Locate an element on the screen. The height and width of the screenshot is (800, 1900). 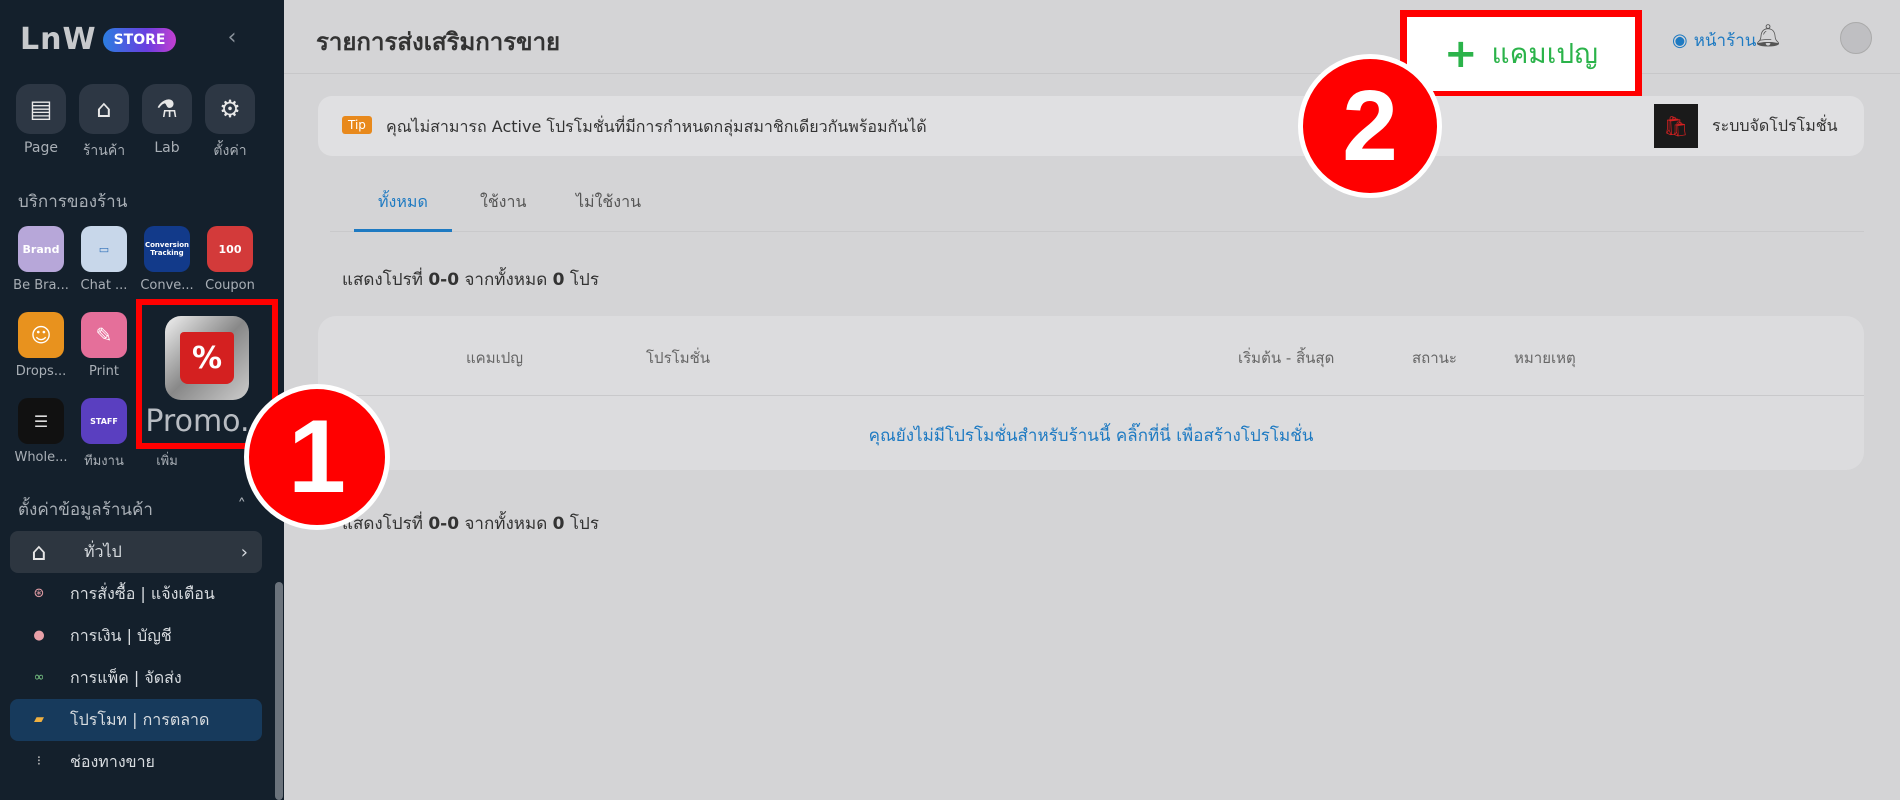
tab-all: ทั้งหมด is located at coordinates (403, 211).